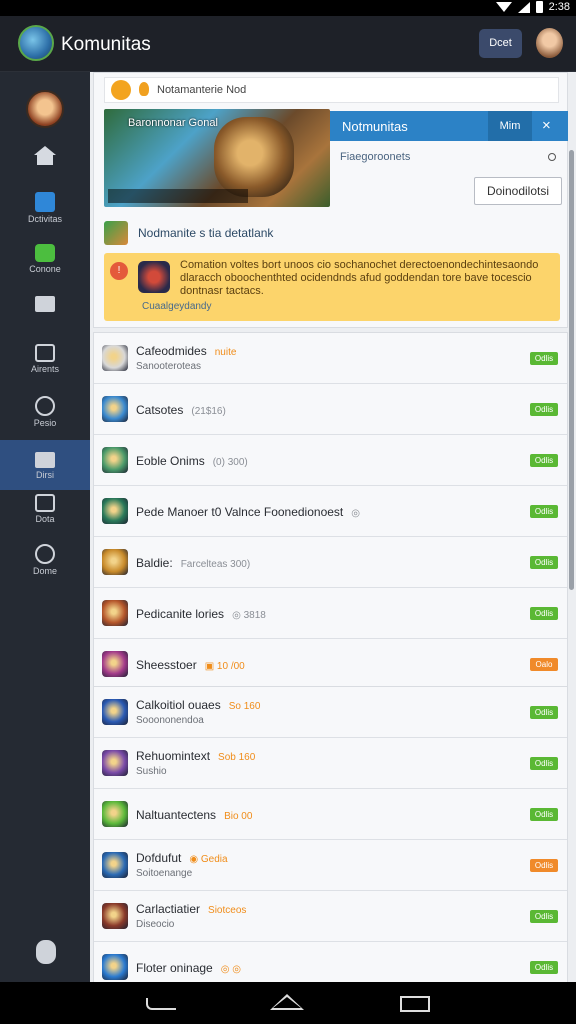  I want to click on list-item-title: Dofdufut ◉ Gedia, so click(182, 858).